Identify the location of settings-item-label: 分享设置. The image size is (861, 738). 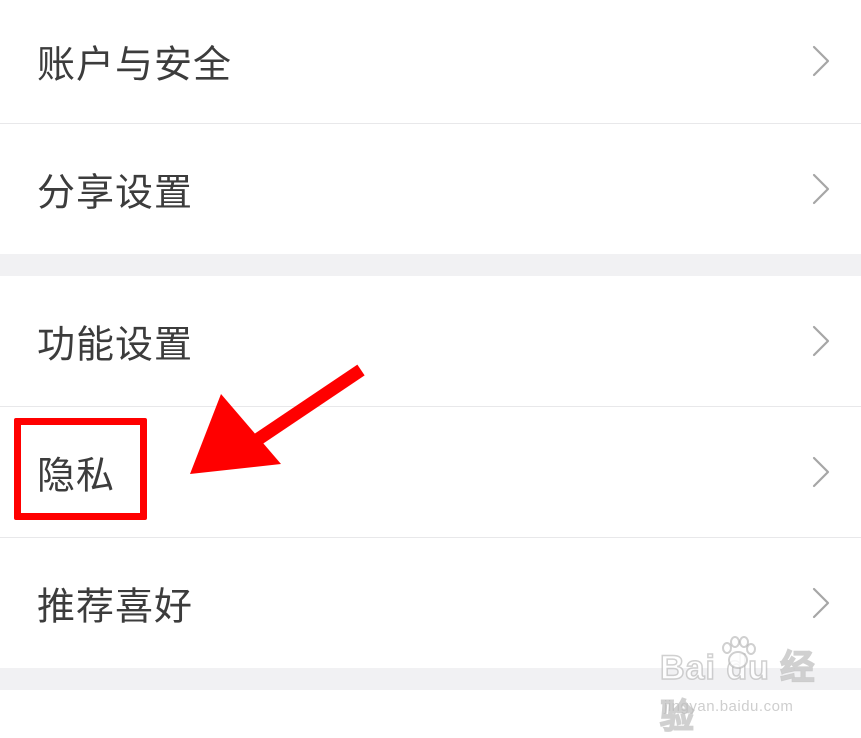
(115, 192).